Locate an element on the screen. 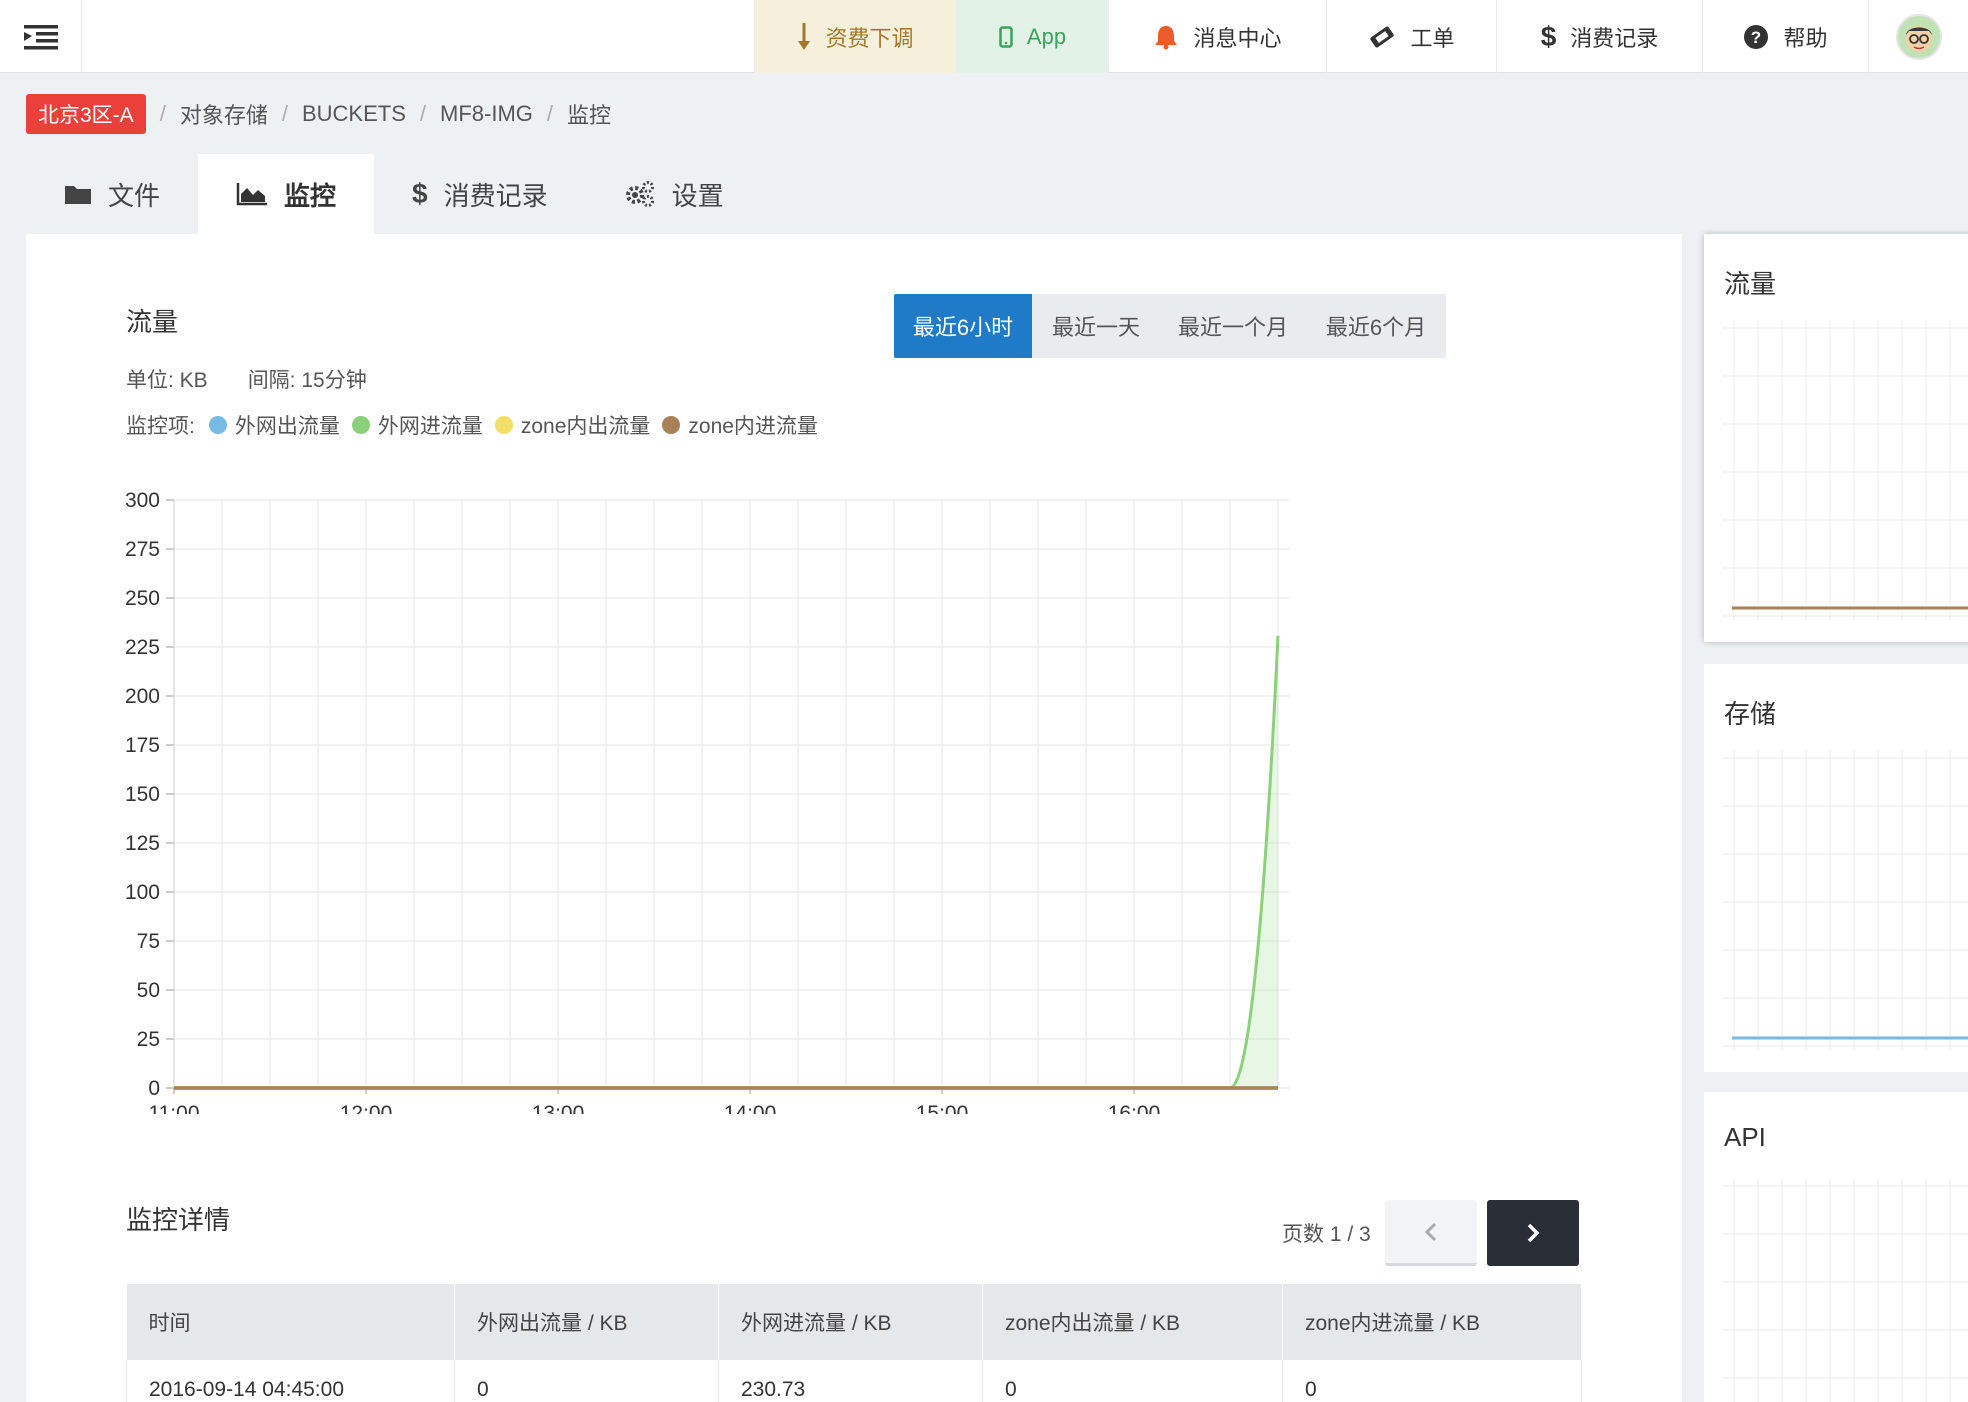 Image resolution: width=1968 pixels, height=1402 pixels. page-indicator: 页数 1 / 3 is located at coordinates (1326, 1234).